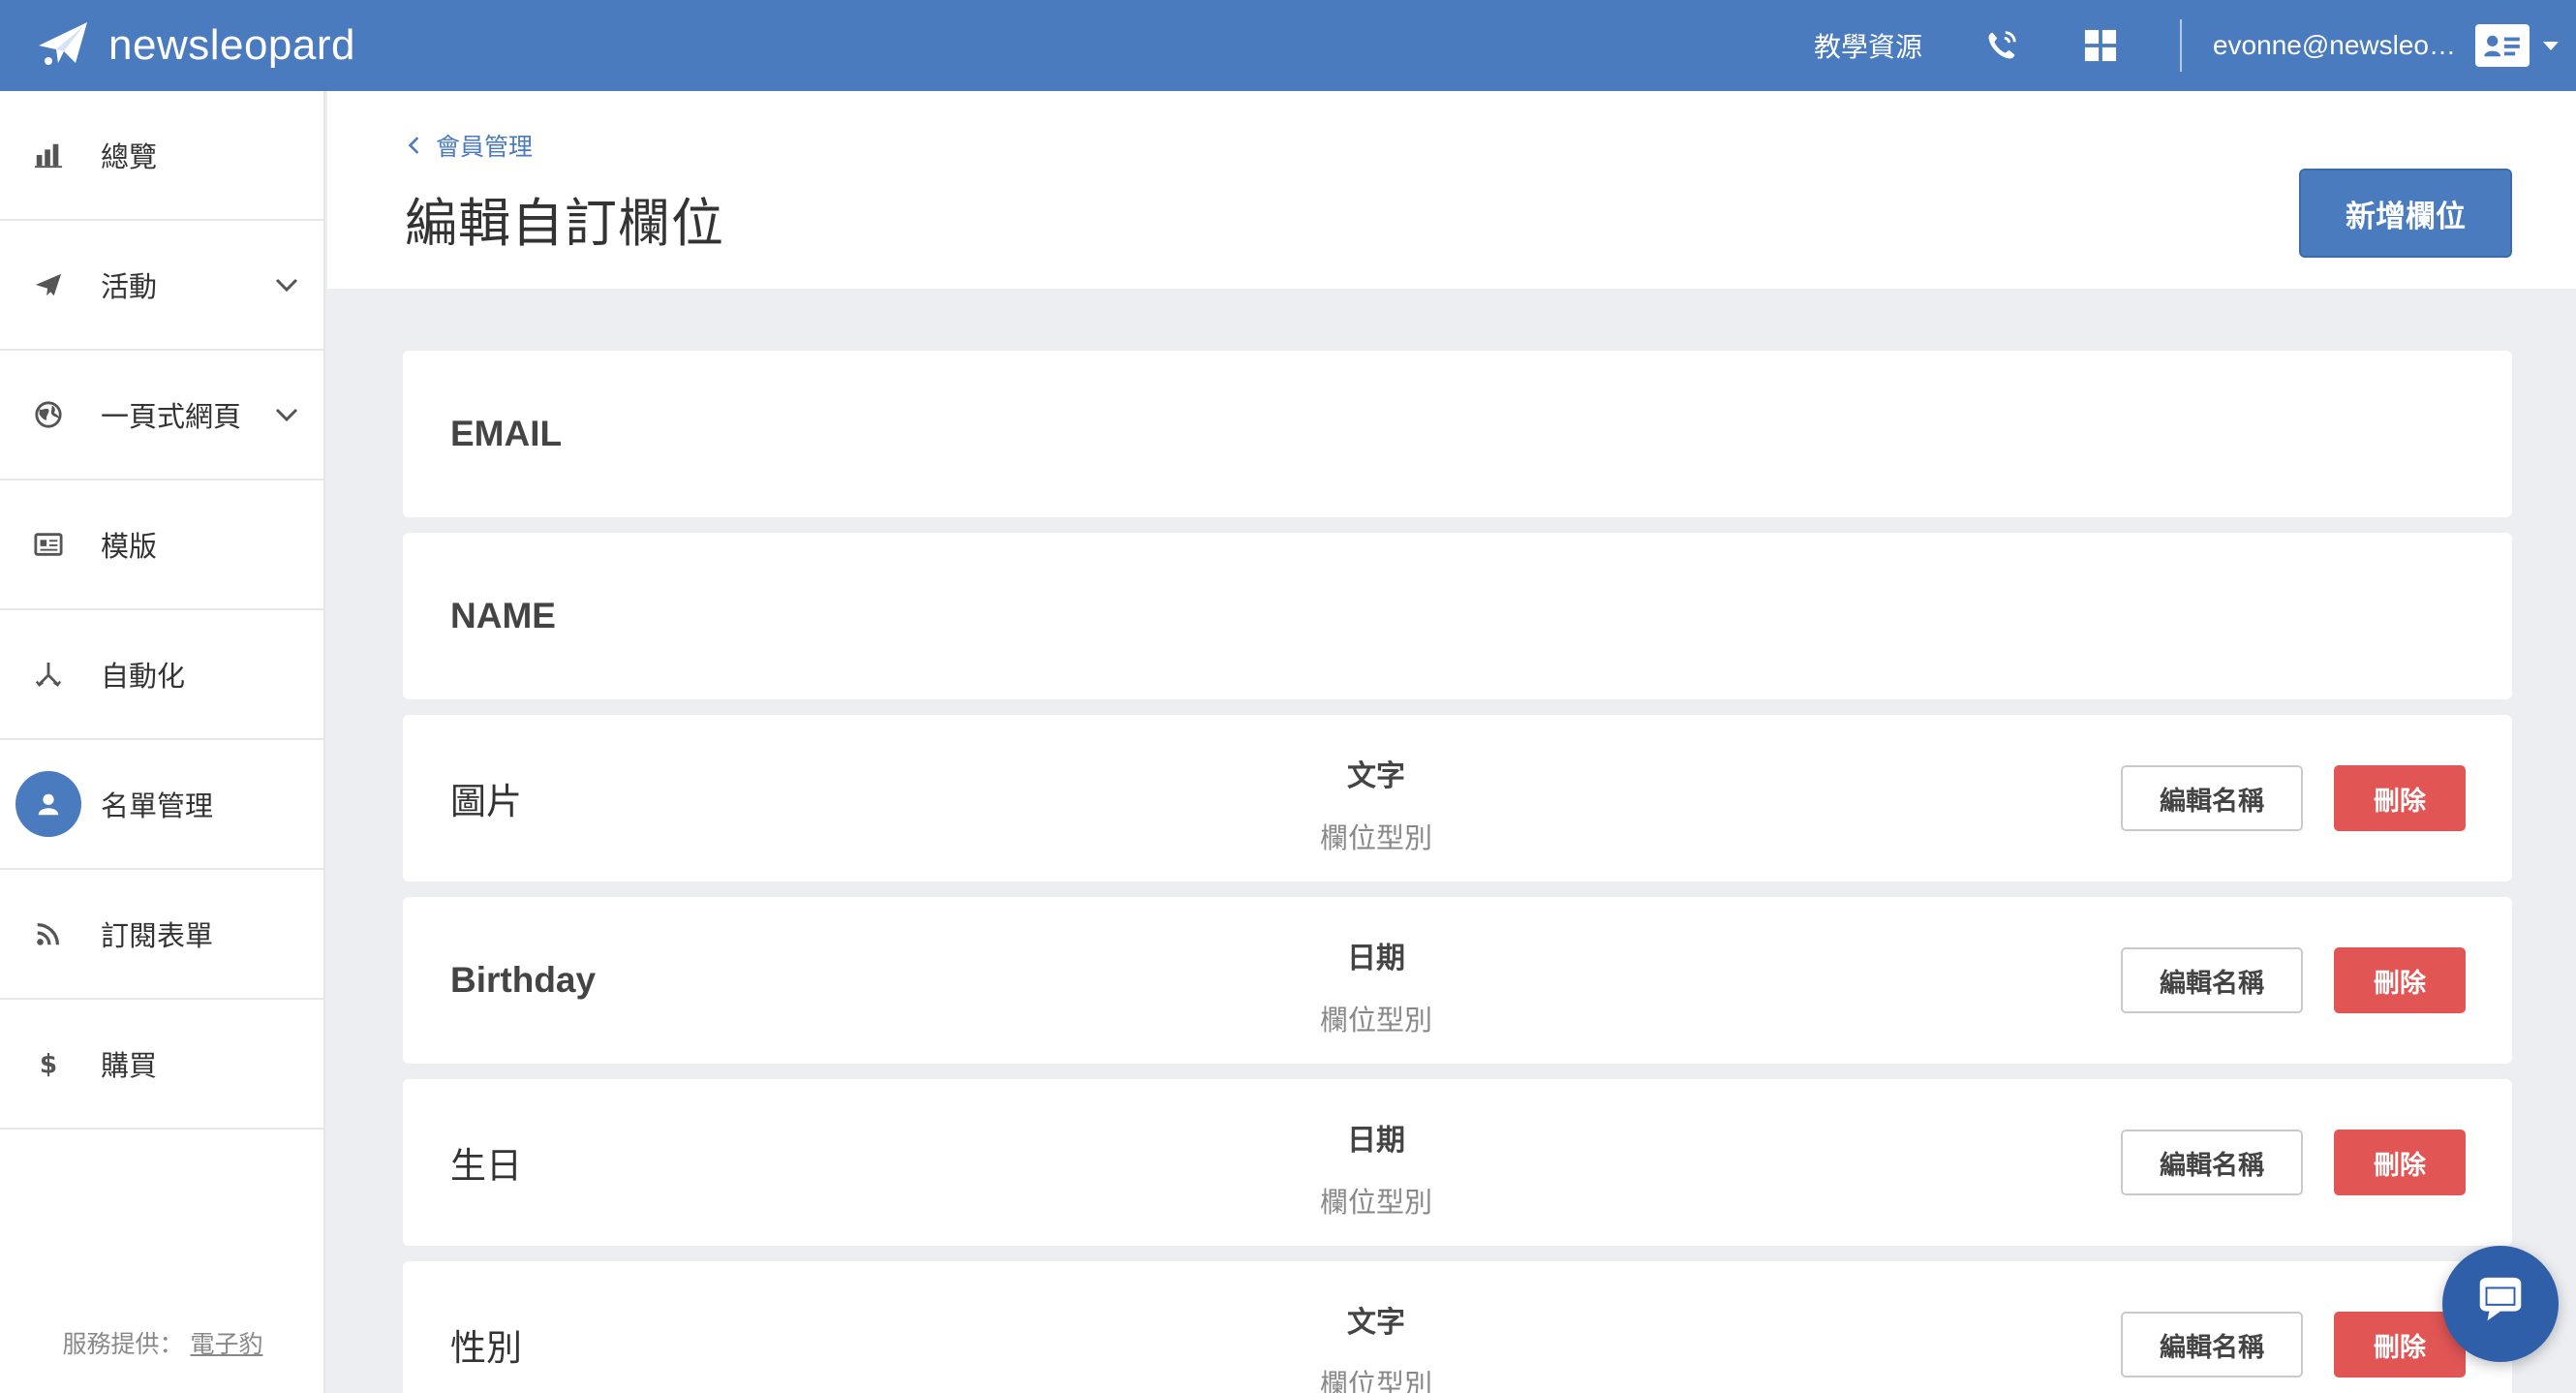 This screenshot has height=1393, width=2576. I want to click on topbar-divider, so click(2180, 45).